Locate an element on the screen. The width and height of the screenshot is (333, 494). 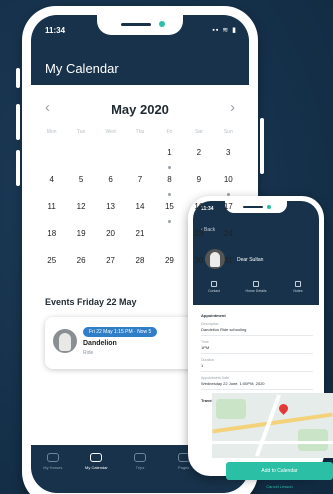
day-number: 5 is located at coordinates (81, 179).